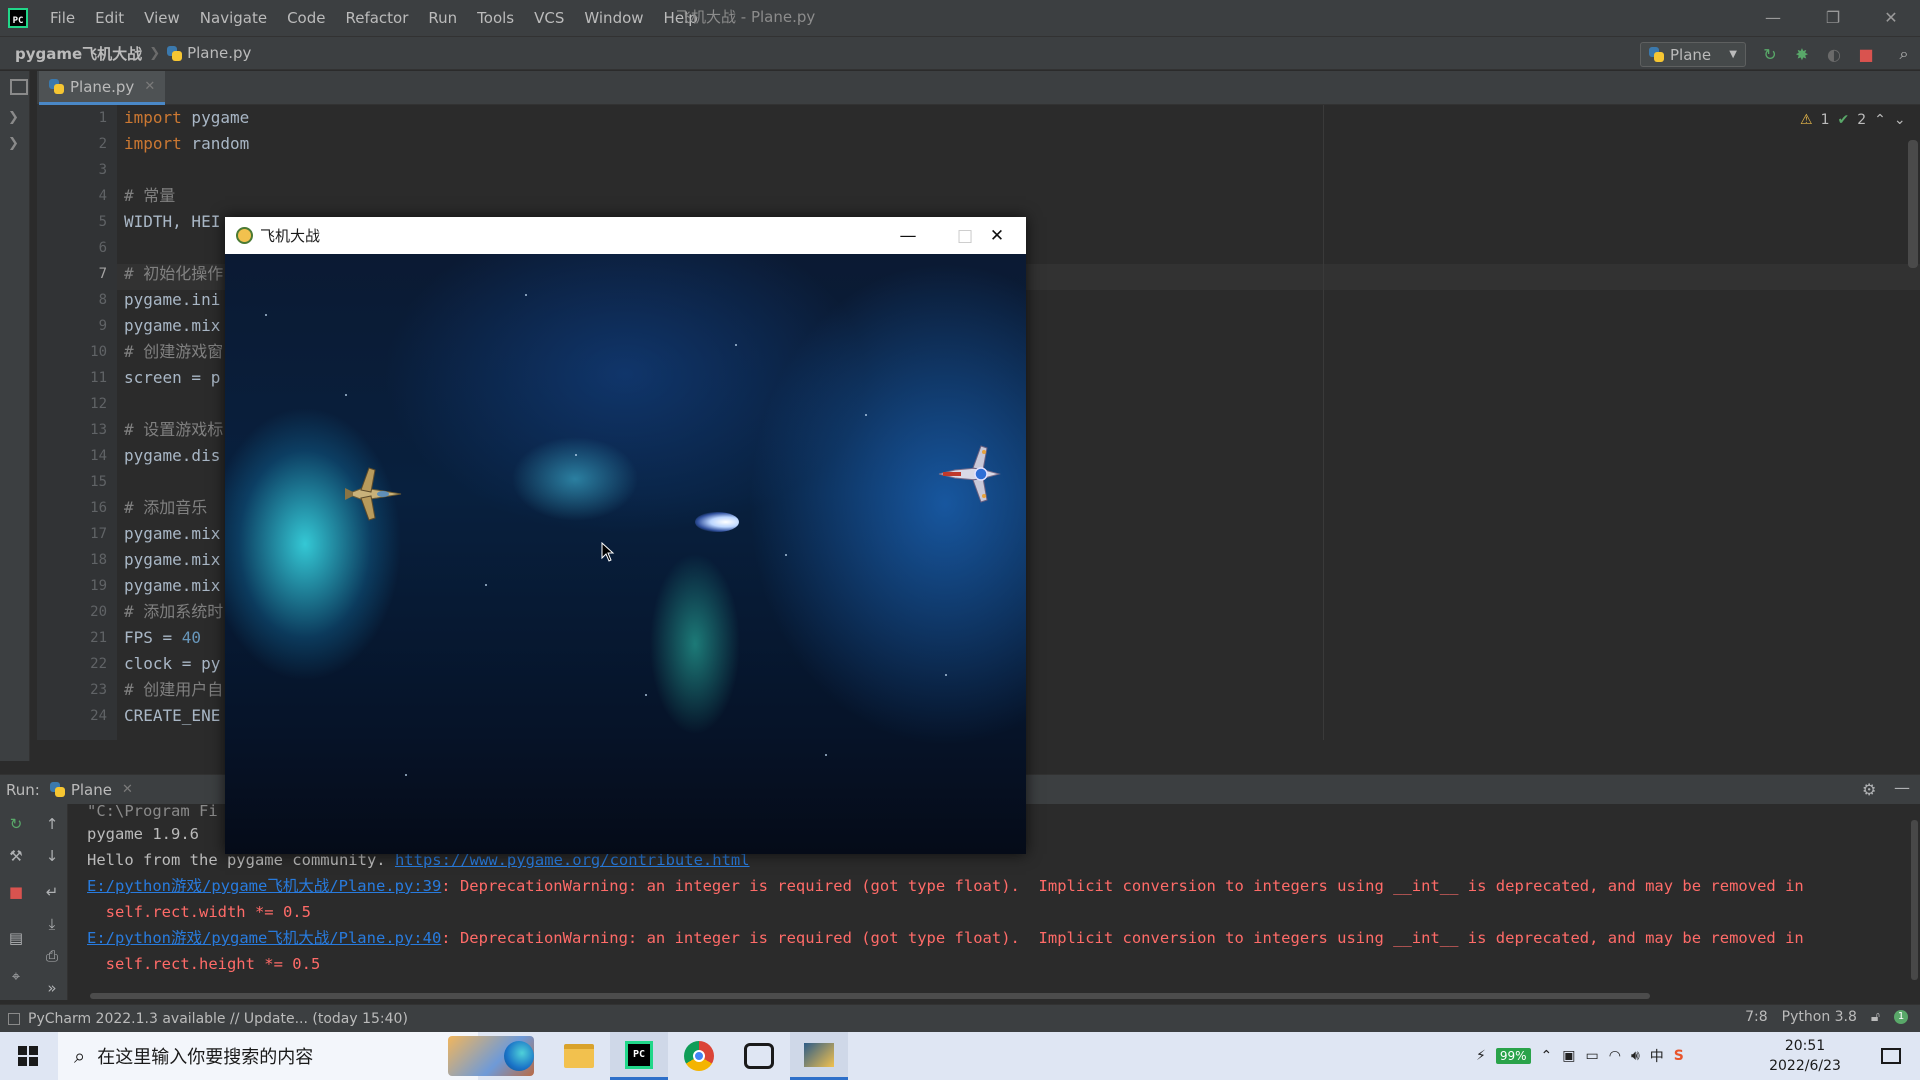 The height and width of the screenshot is (1080, 1920). I want to click on enemy-plane, so click(969, 474).